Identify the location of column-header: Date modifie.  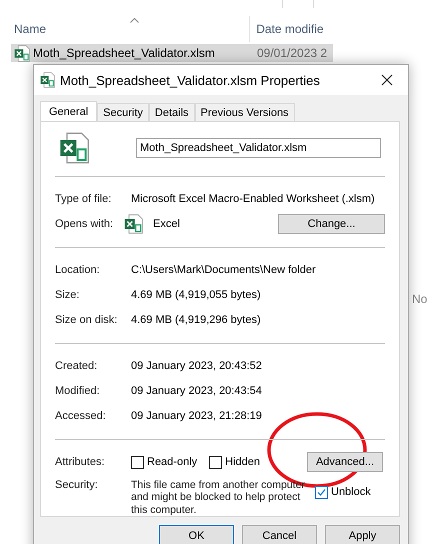
(291, 29).